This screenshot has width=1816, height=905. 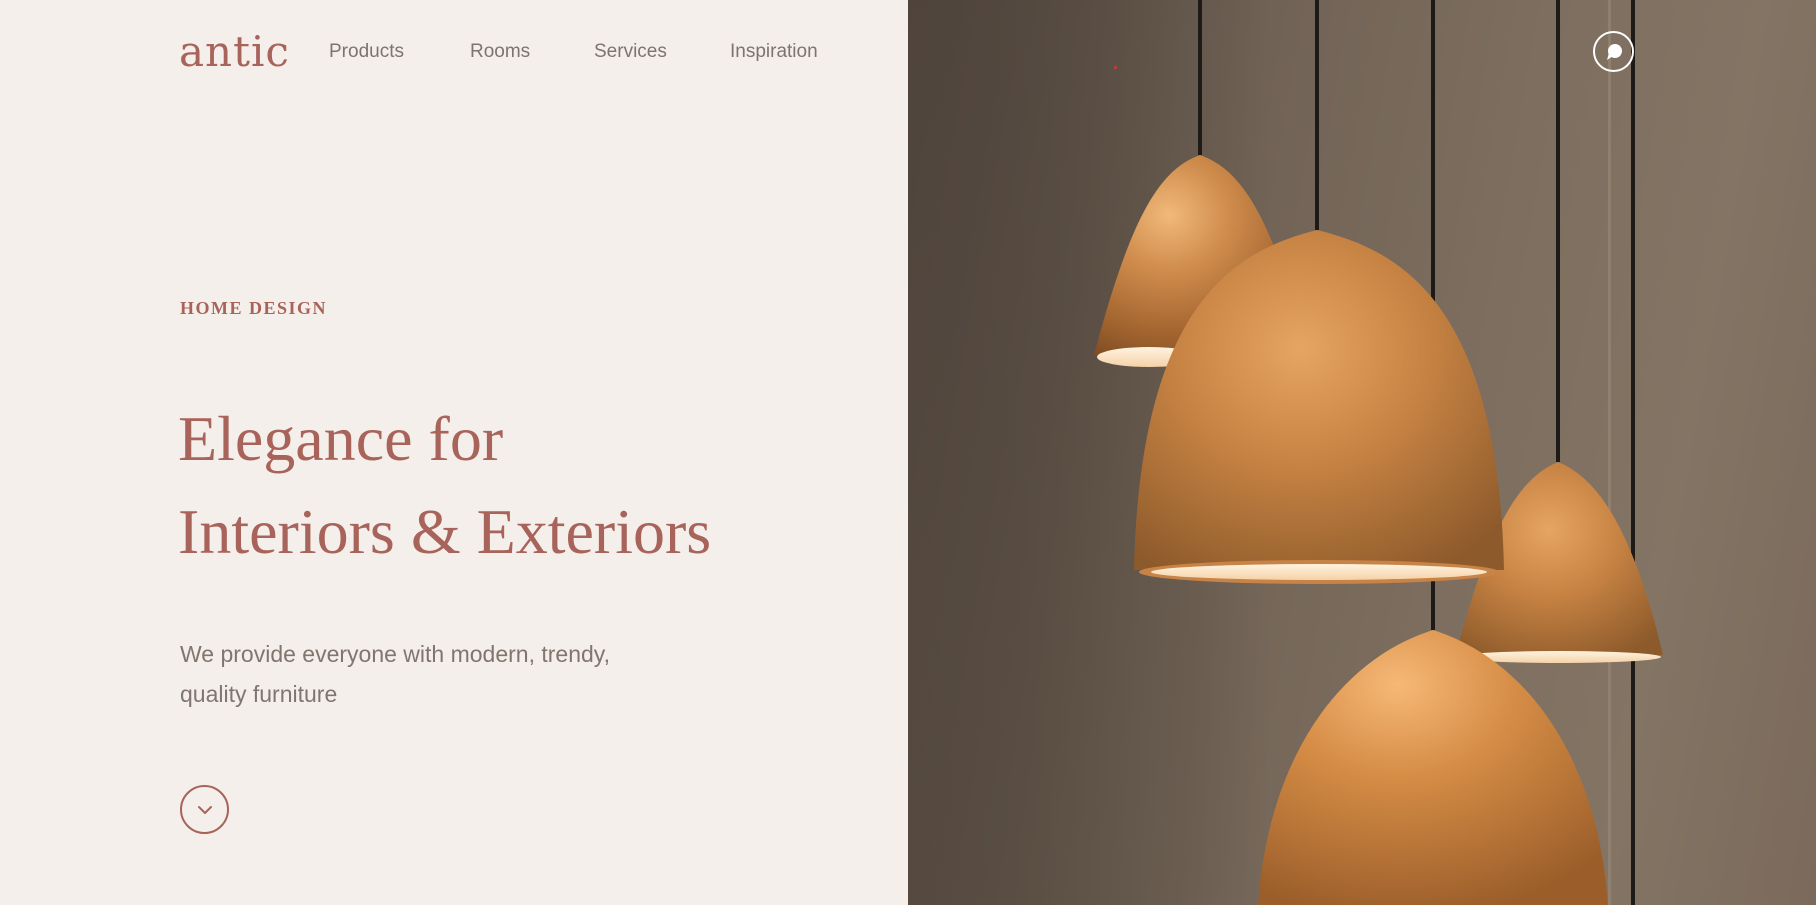 I want to click on red-dot-marker, so click(x=1115, y=67).